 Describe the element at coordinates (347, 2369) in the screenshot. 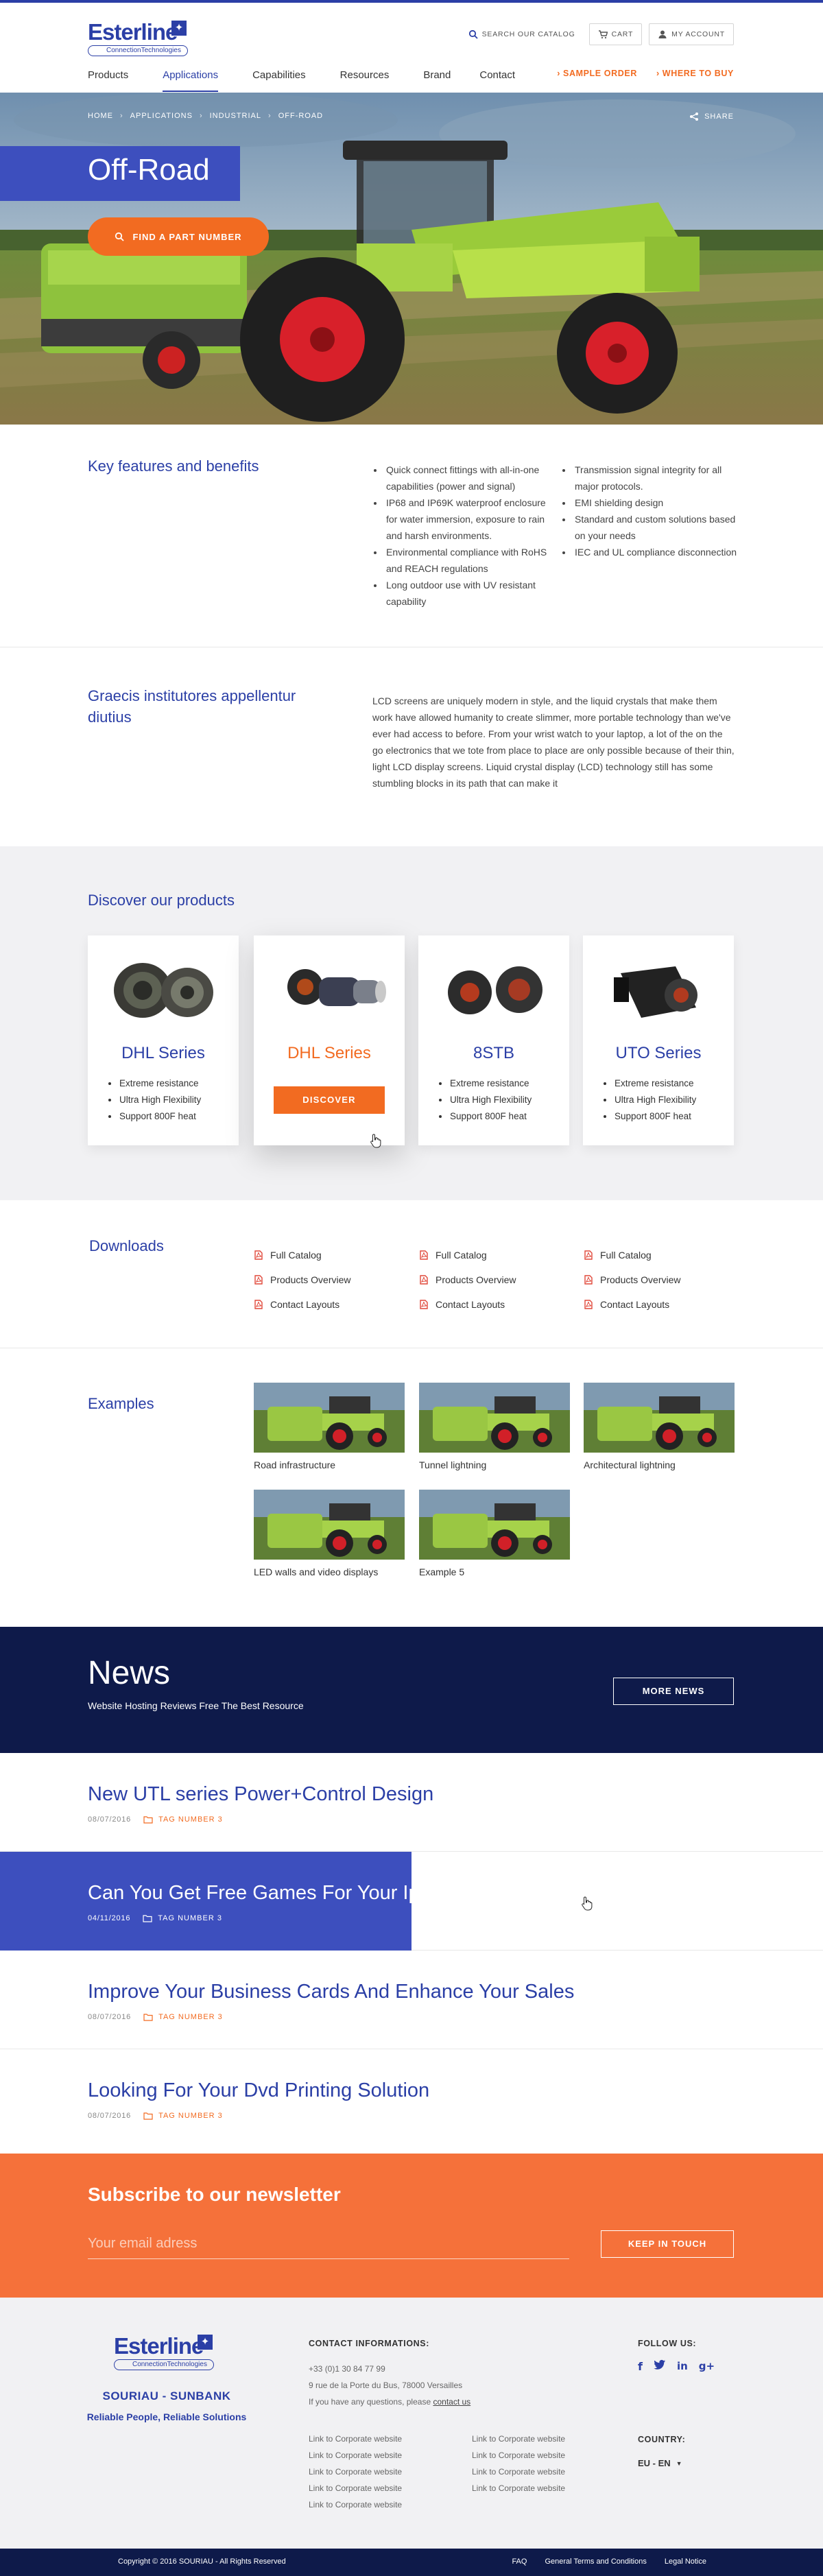

I see `contact-phone: +33 (0)1 30 84 77 99` at that location.